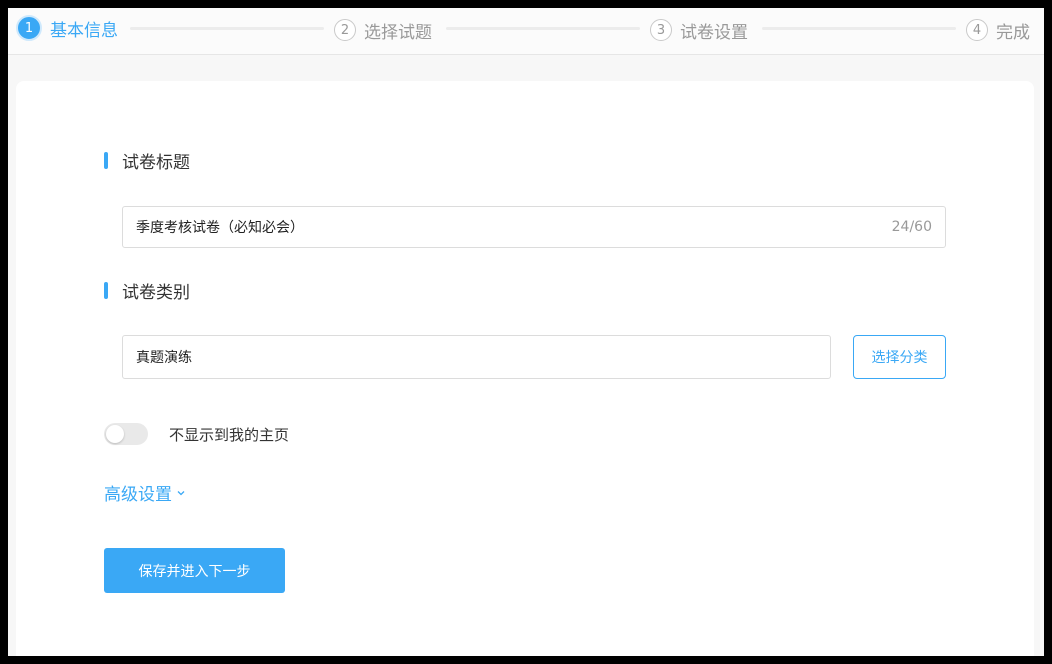 Image resolution: width=1052 pixels, height=664 pixels. I want to click on toggle-label: 不显示到我的主页, so click(229, 434).